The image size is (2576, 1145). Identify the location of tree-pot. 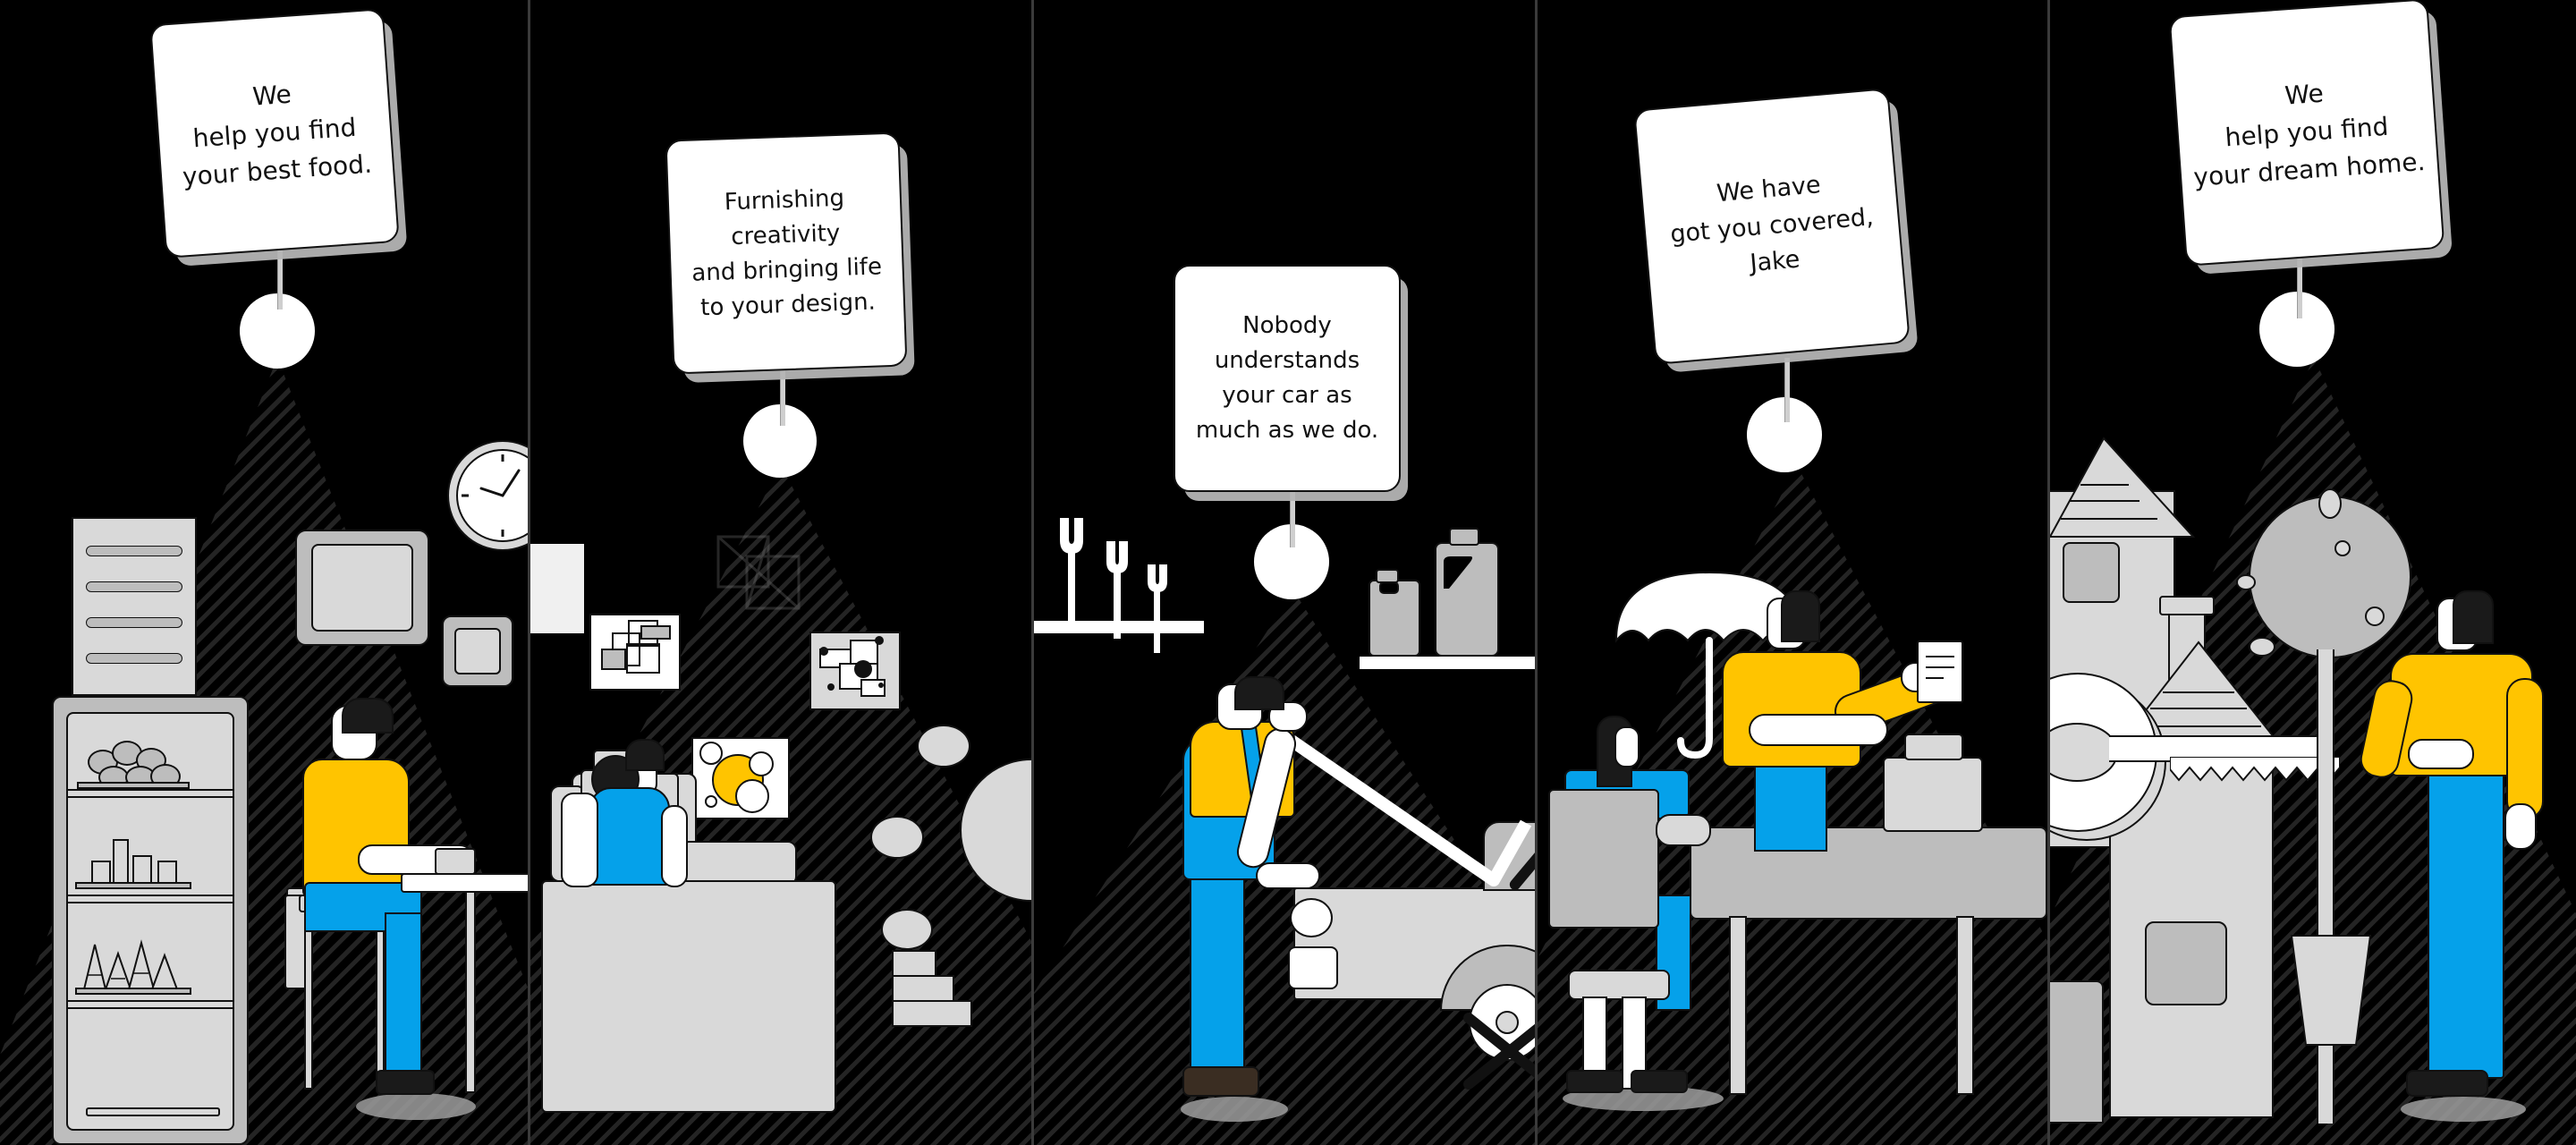
(2331, 990).